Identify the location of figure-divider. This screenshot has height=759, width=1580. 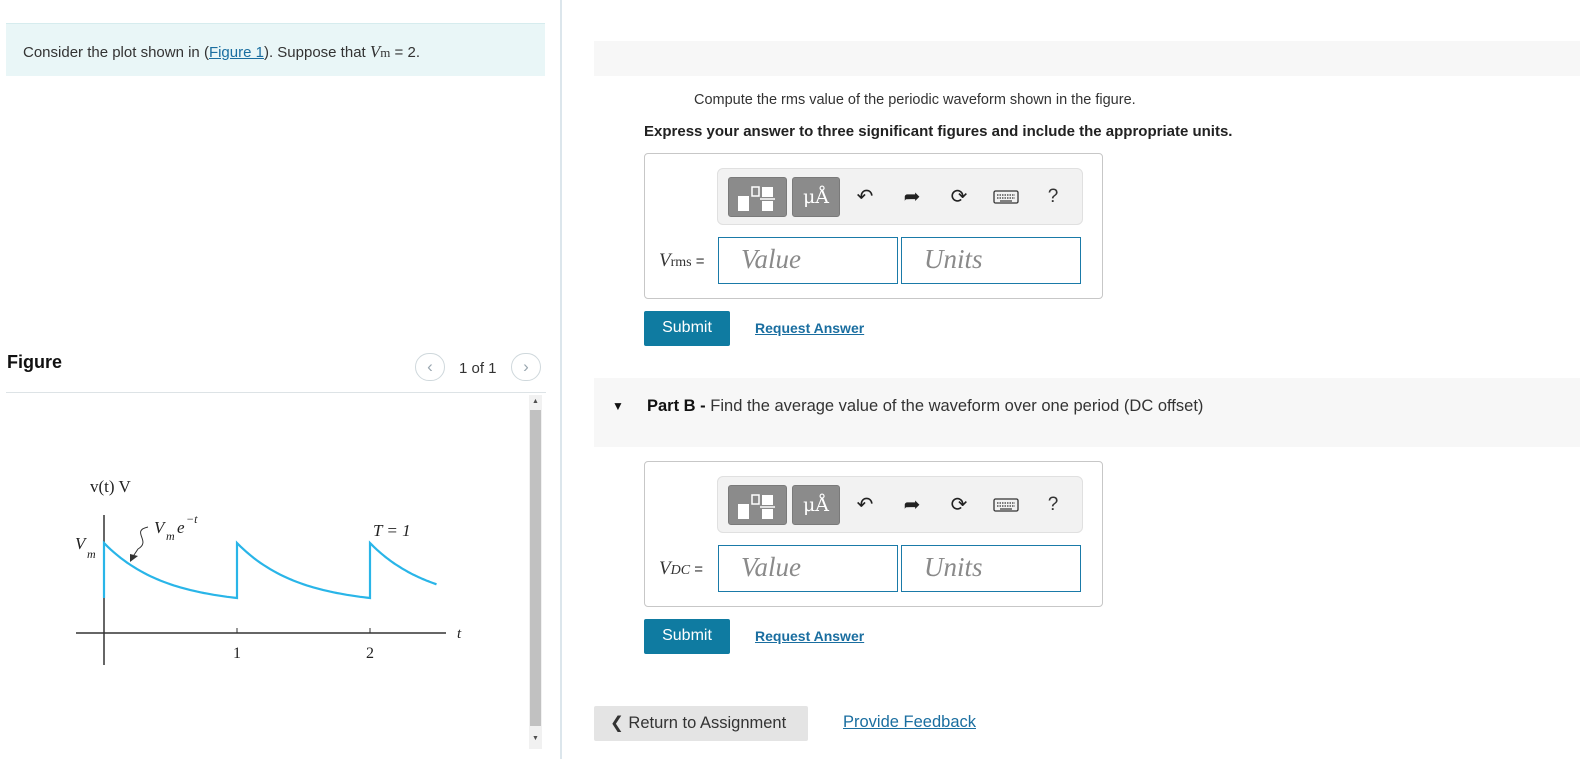
(276, 392).